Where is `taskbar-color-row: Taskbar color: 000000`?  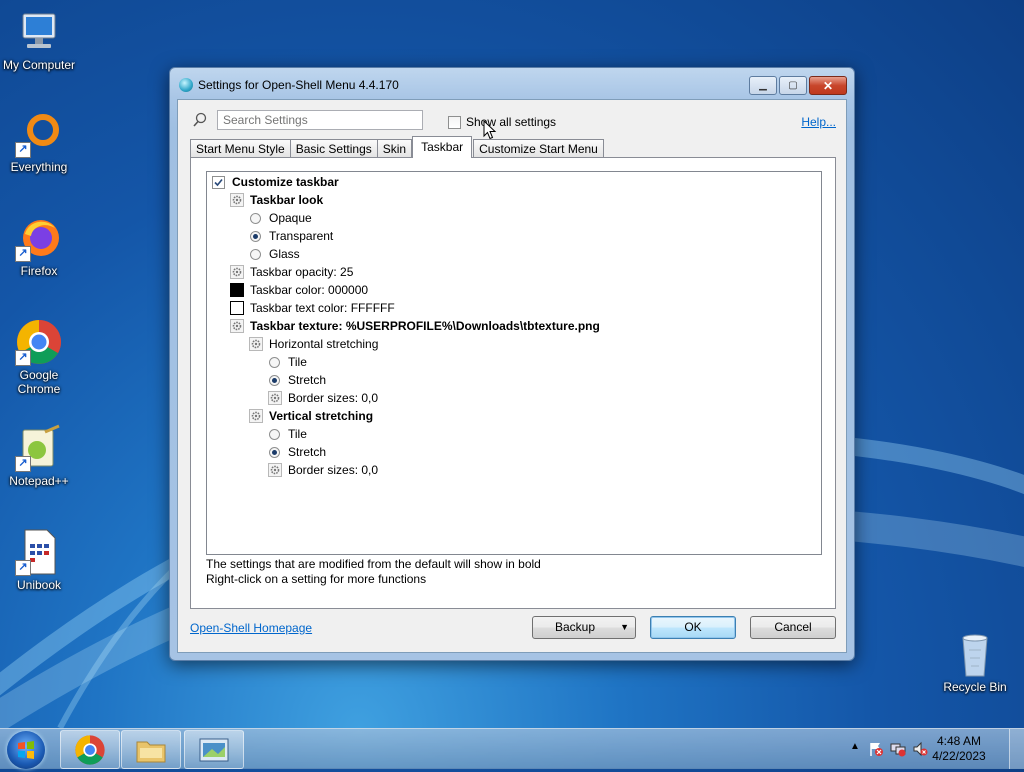
taskbar-color-row: Taskbar color: 000000 is located at coordinates (299, 290).